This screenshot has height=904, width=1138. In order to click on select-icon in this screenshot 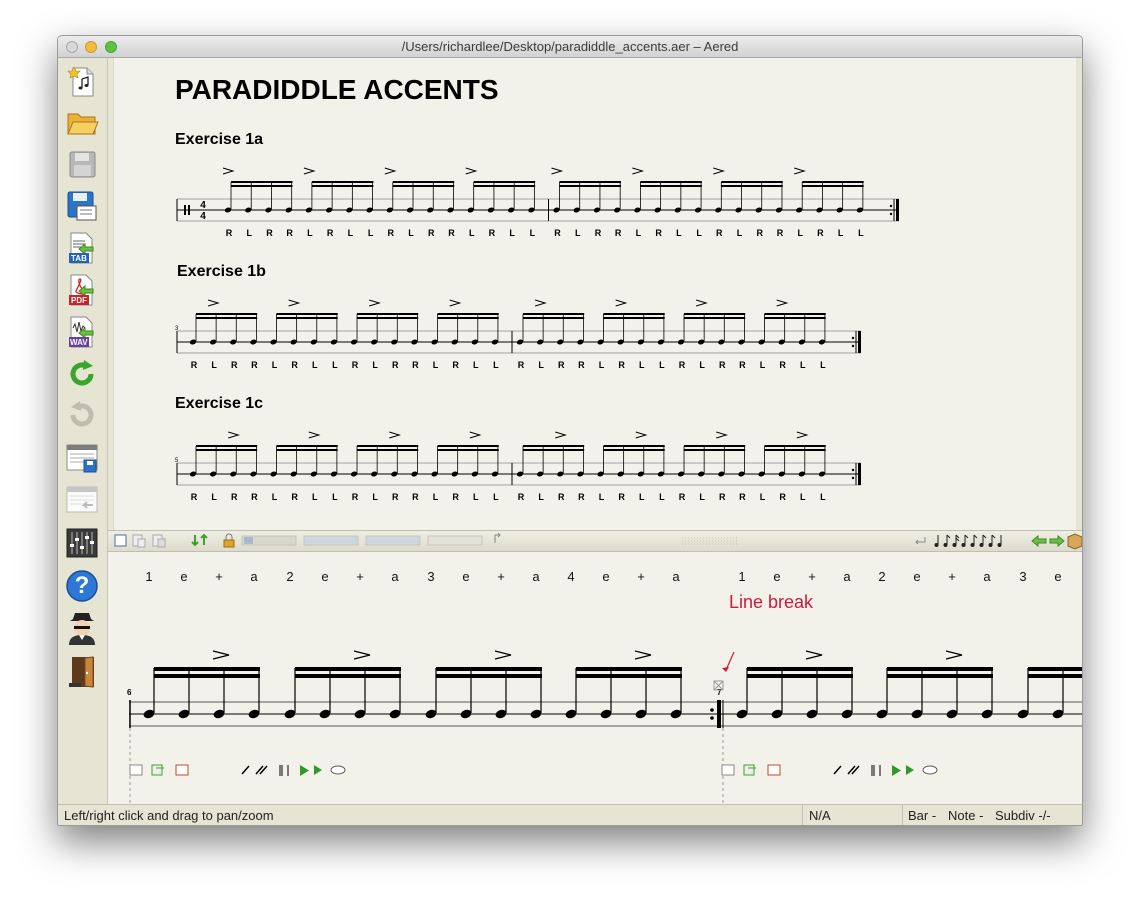, I will do `click(120, 540)`.